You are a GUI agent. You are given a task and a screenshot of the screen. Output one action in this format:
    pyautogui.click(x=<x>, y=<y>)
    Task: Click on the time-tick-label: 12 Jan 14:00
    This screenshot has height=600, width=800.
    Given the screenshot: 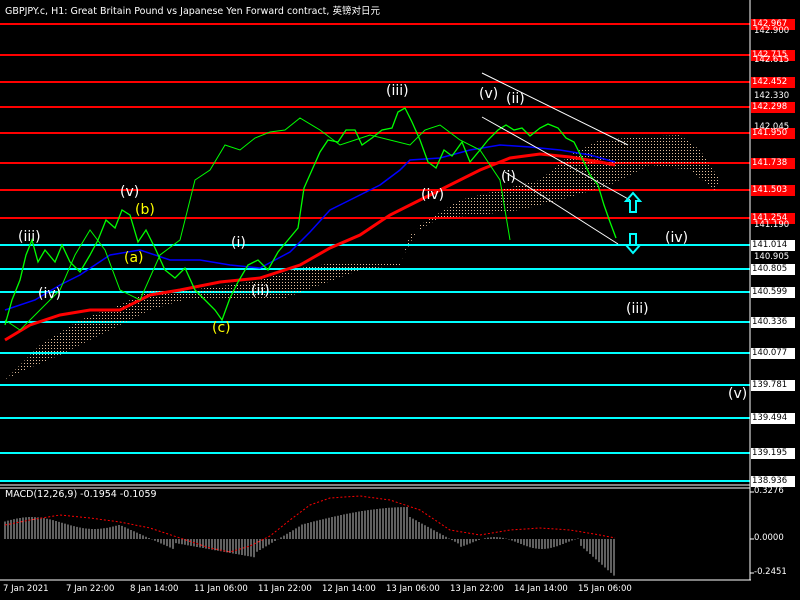 What is the action you would take?
    pyautogui.click(x=349, y=589)
    